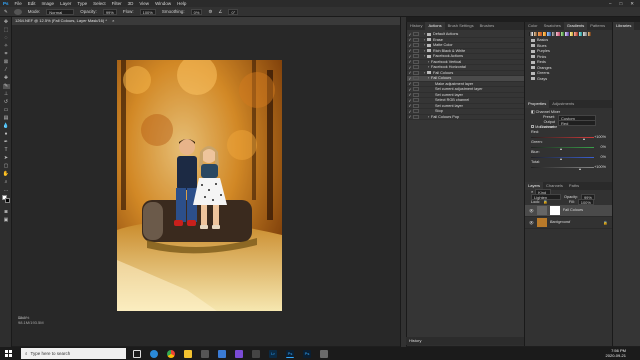 Image resolution: width=640 pixels, height=360 pixels. What do you see at coordinates (6, 46) in the screenshot?
I see `quick-select-tool-icon: ✧` at bounding box center [6, 46].